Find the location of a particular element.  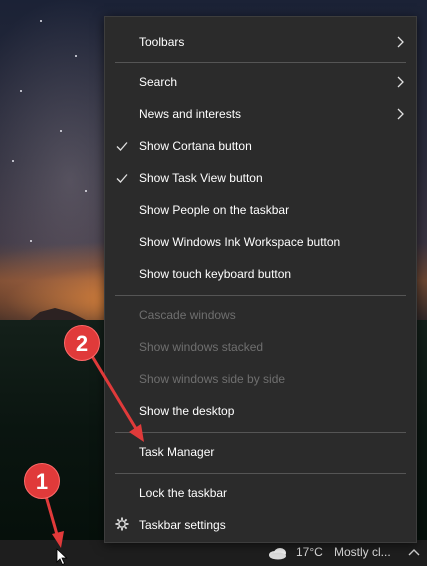

menu-item-label: Show touch keyboard button is located at coordinates (215, 274).